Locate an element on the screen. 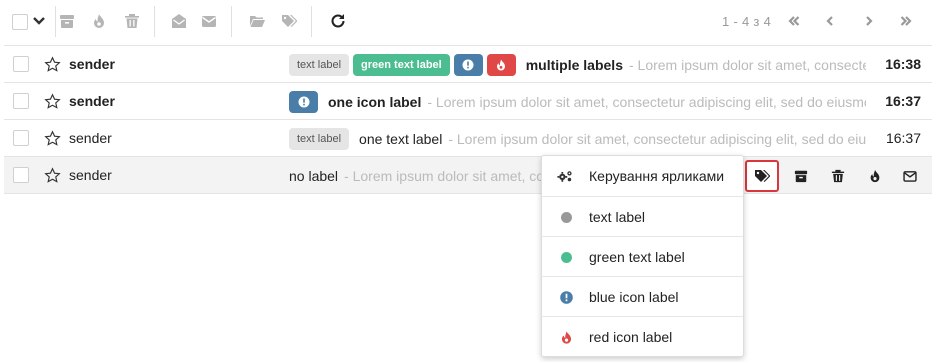 This screenshot has height=362, width=938. label-option-text: blue icon label is located at coordinates (634, 296).